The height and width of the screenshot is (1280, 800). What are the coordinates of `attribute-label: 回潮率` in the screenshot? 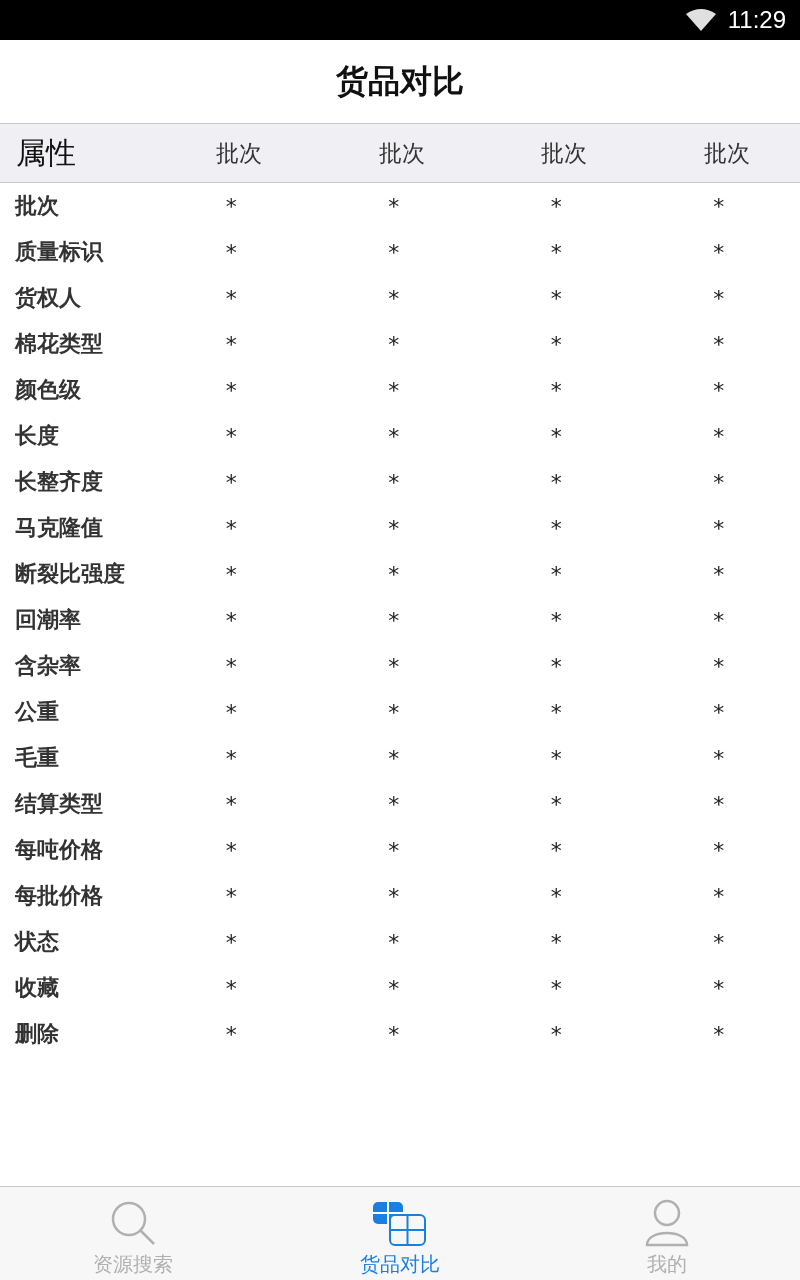 It's located at (48, 620).